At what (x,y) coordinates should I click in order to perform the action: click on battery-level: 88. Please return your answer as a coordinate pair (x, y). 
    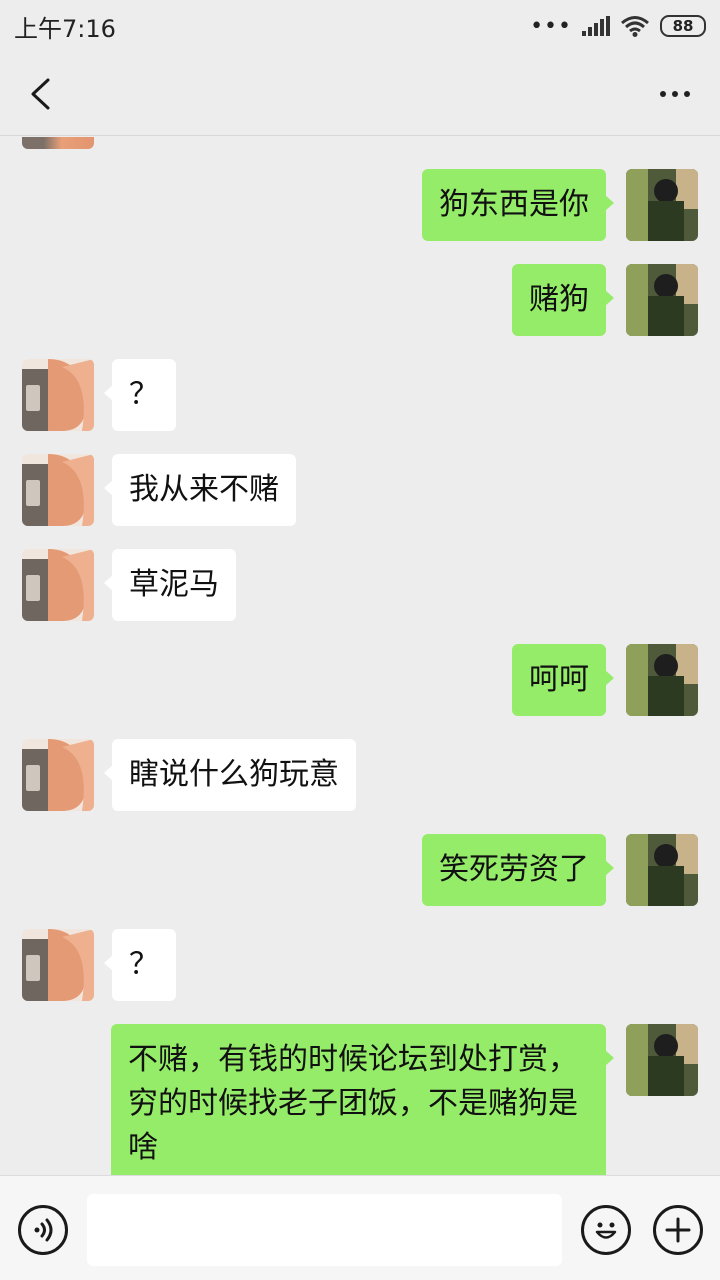
    Looking at the image, I should click on (683, 26).